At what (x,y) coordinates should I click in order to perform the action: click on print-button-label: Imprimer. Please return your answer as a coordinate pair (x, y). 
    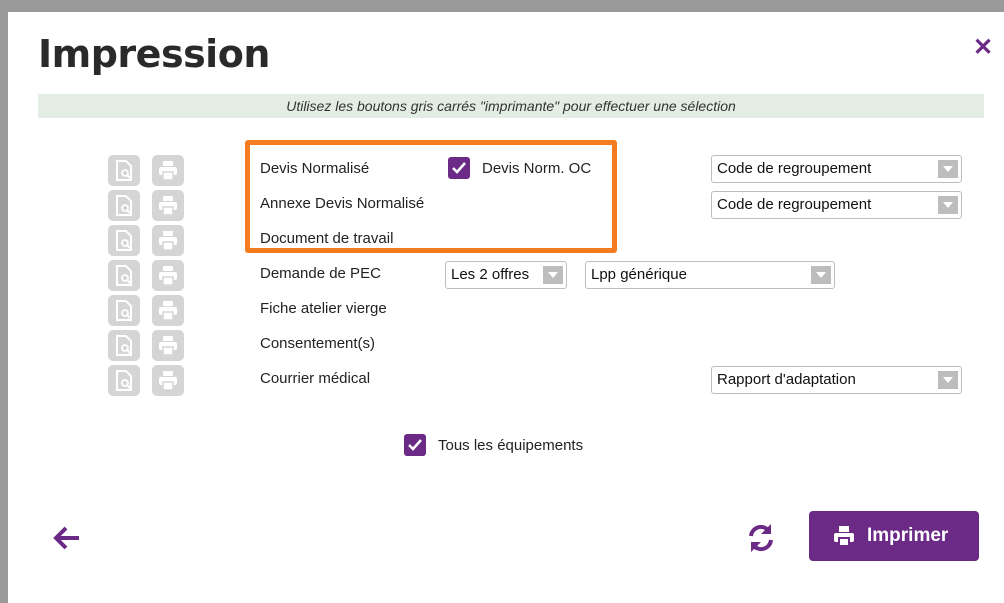
    Looking at the image, I should click on (908, 535).